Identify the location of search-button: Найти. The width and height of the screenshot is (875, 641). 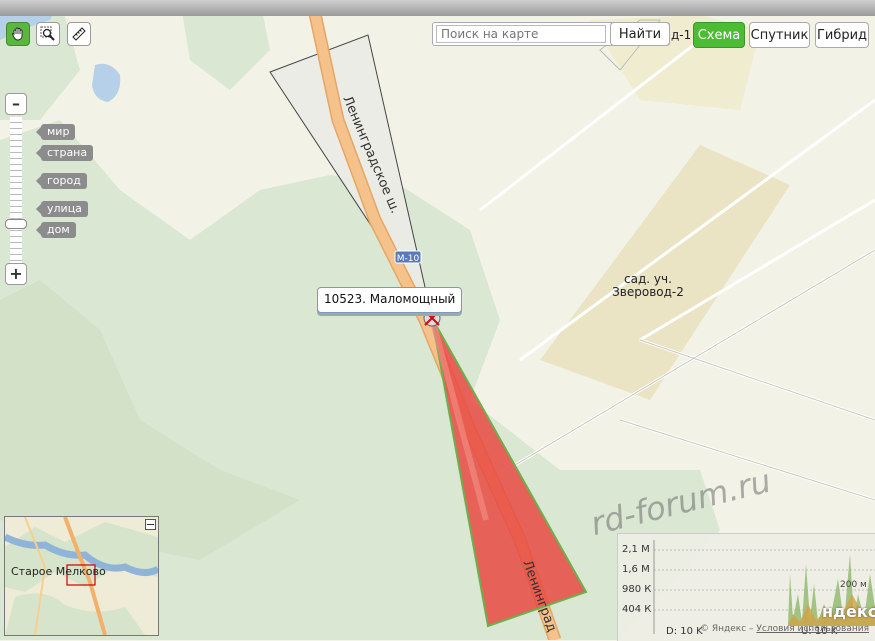
(640, 34).